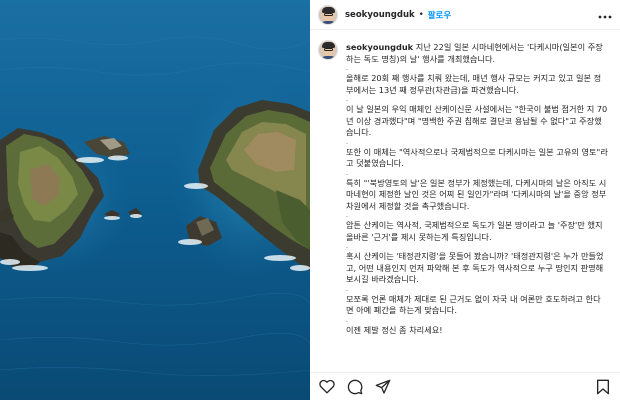  I want to click on avatar, so click(328, 14).